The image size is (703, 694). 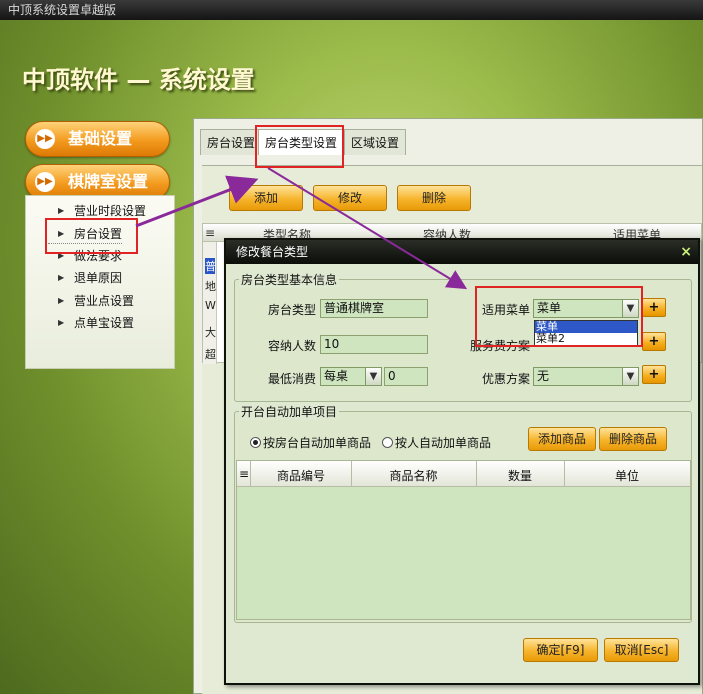 I want to click on auto-order-legend: 开台自动加单项目, so click(x=289, y=411).